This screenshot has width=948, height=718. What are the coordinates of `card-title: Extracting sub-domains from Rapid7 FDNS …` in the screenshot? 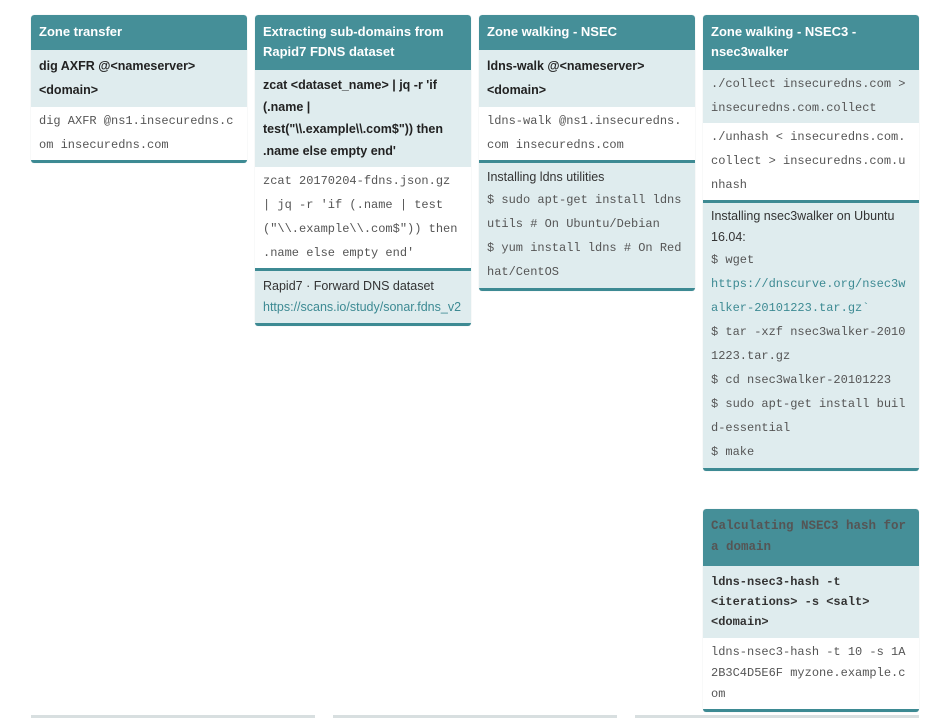 It's located at (363, 42).